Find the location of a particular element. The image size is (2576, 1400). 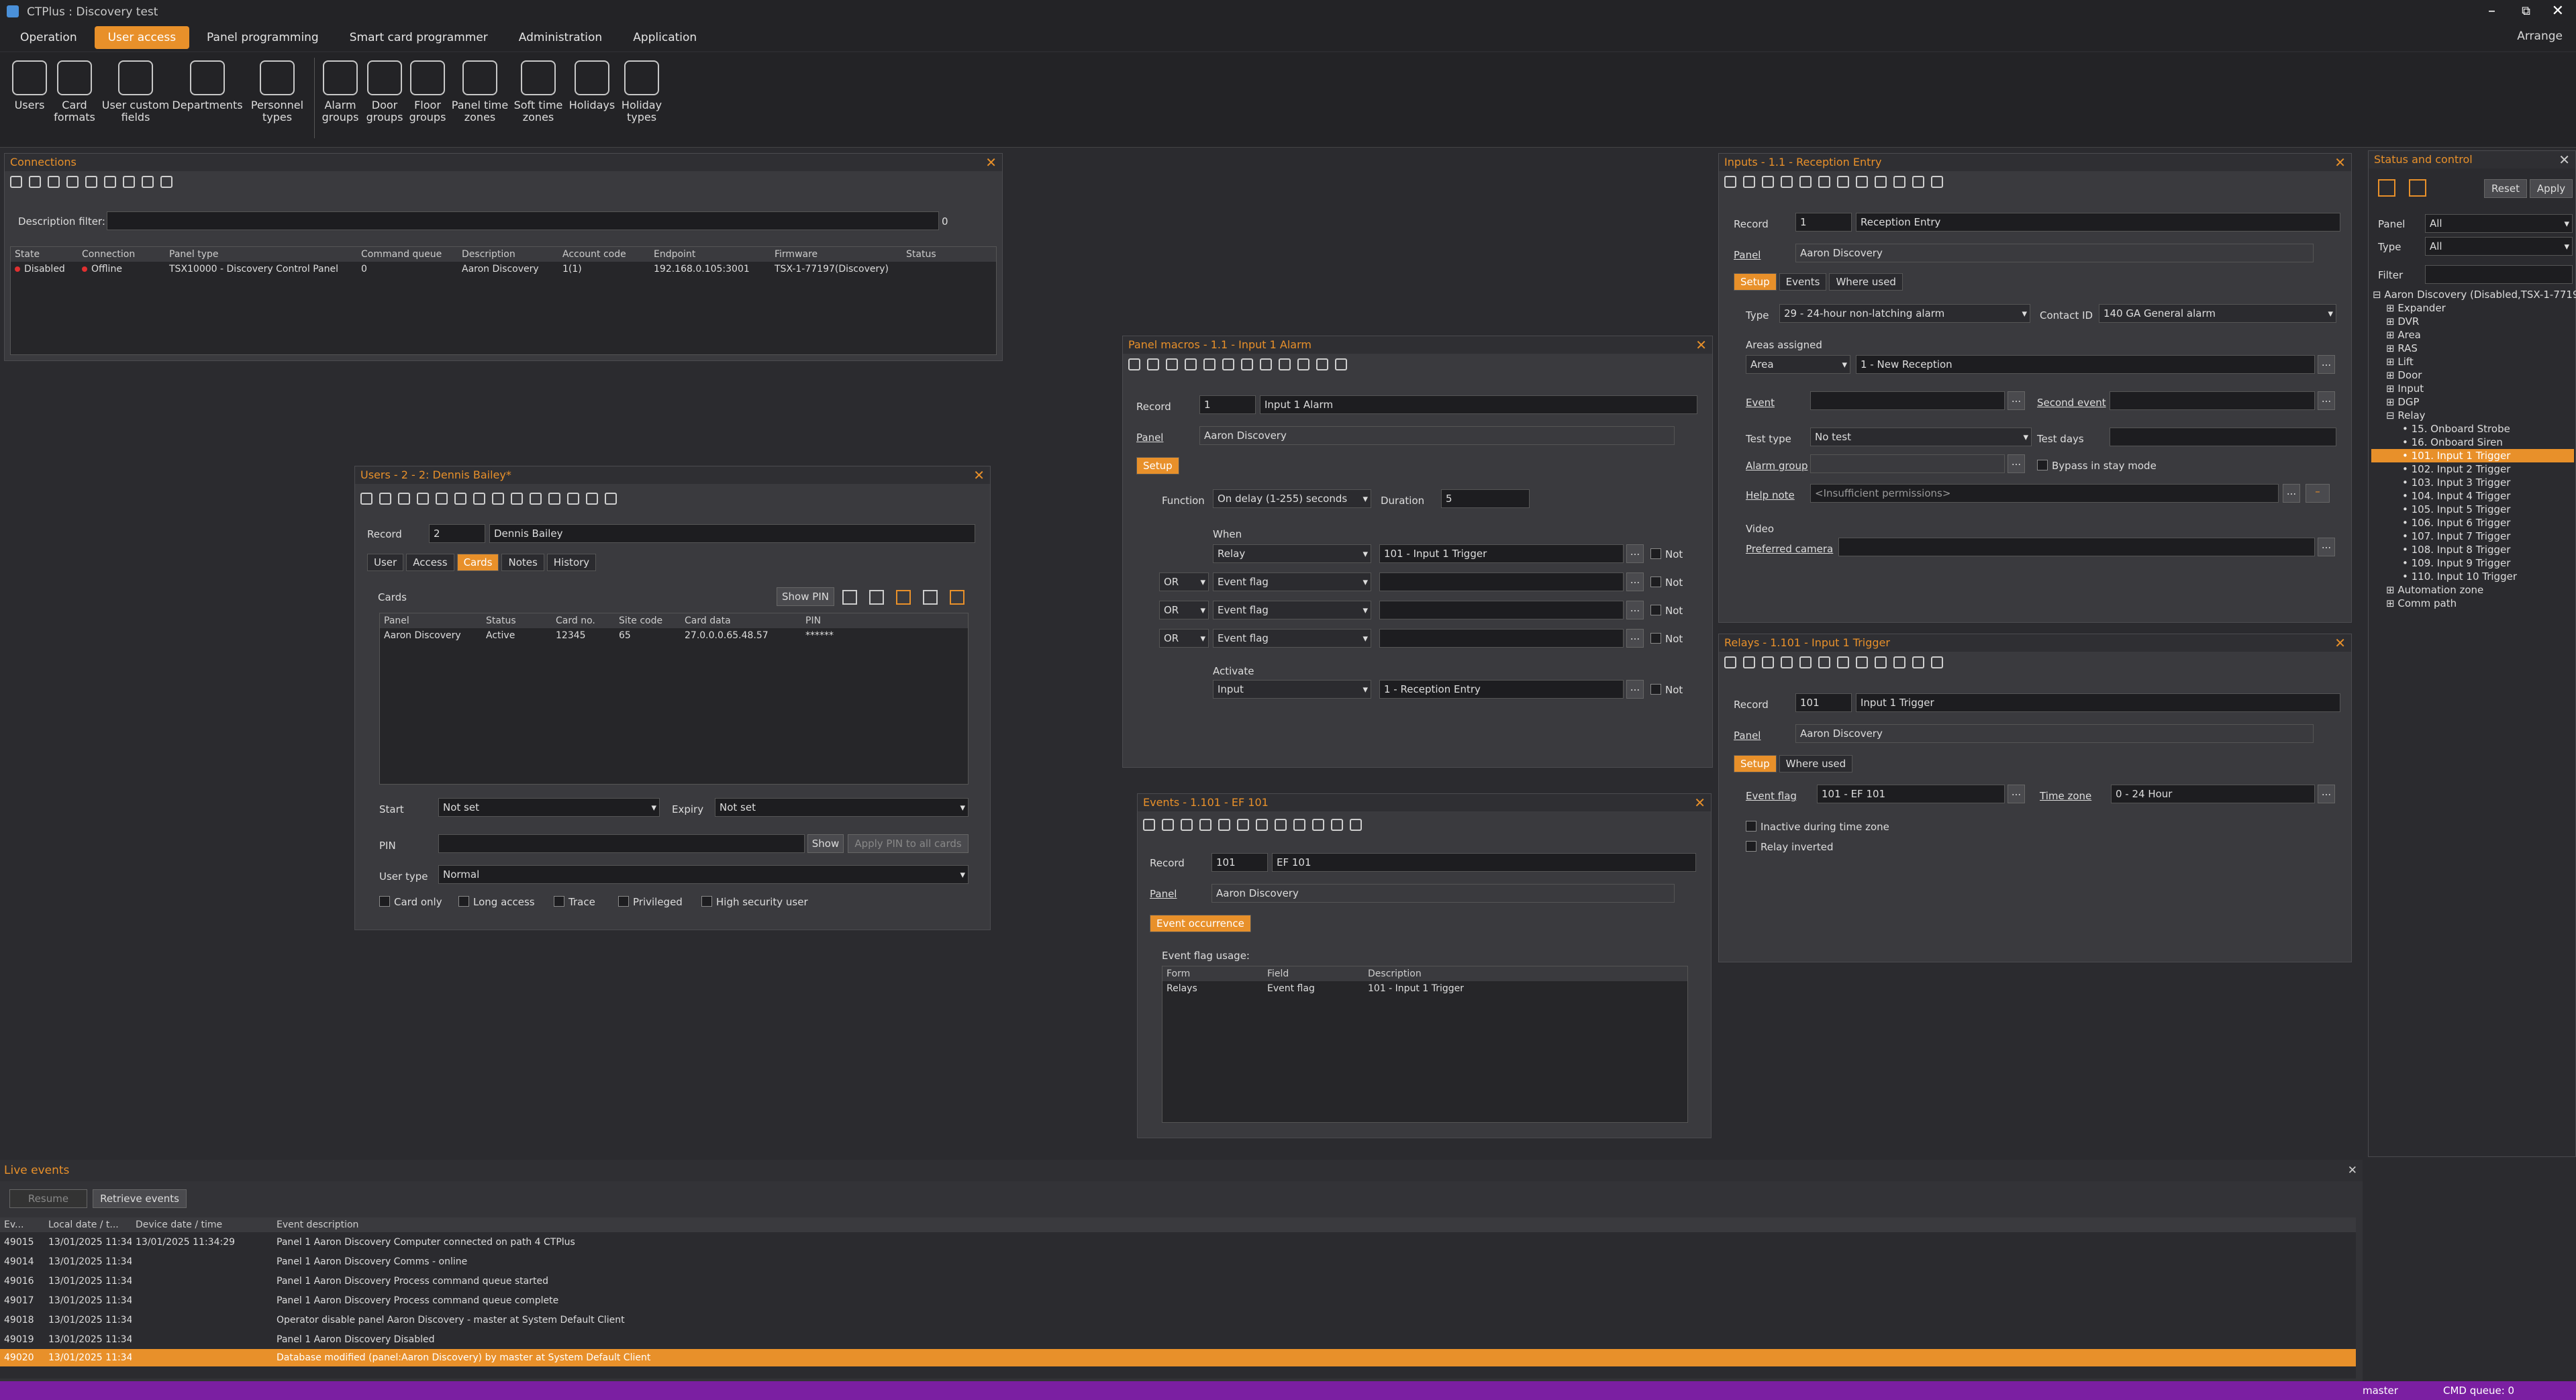

time-zone-link: Time zone is located at coordinates (2065, 796).